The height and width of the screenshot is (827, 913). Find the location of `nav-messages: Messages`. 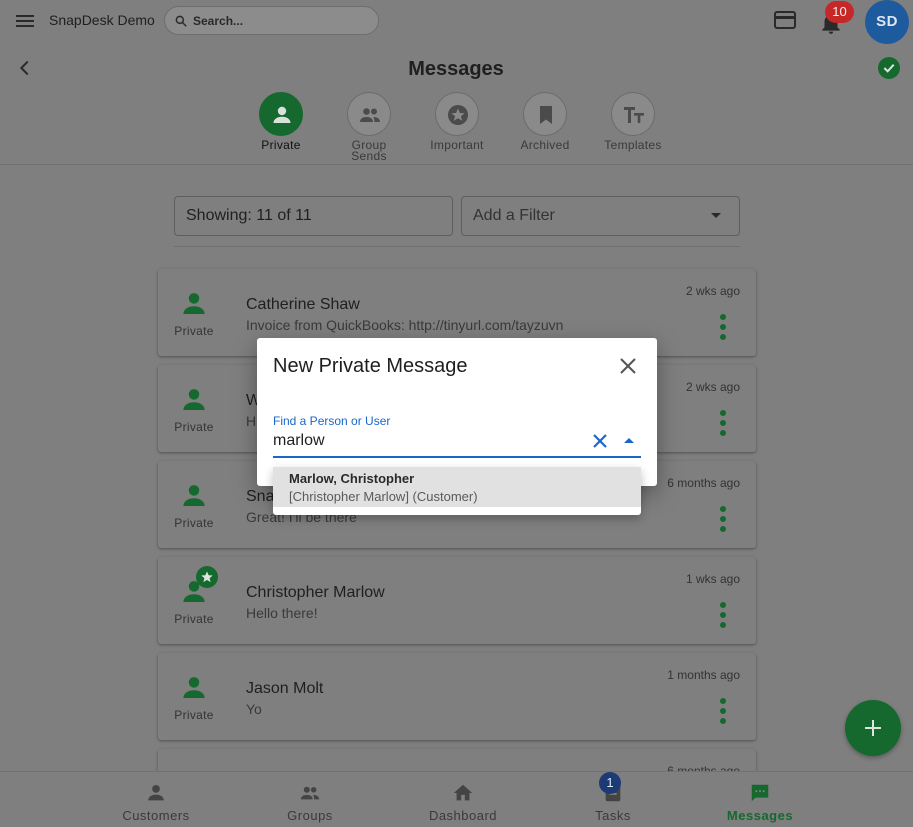

nav-messages: Messages is located at coordinates (760, 802).